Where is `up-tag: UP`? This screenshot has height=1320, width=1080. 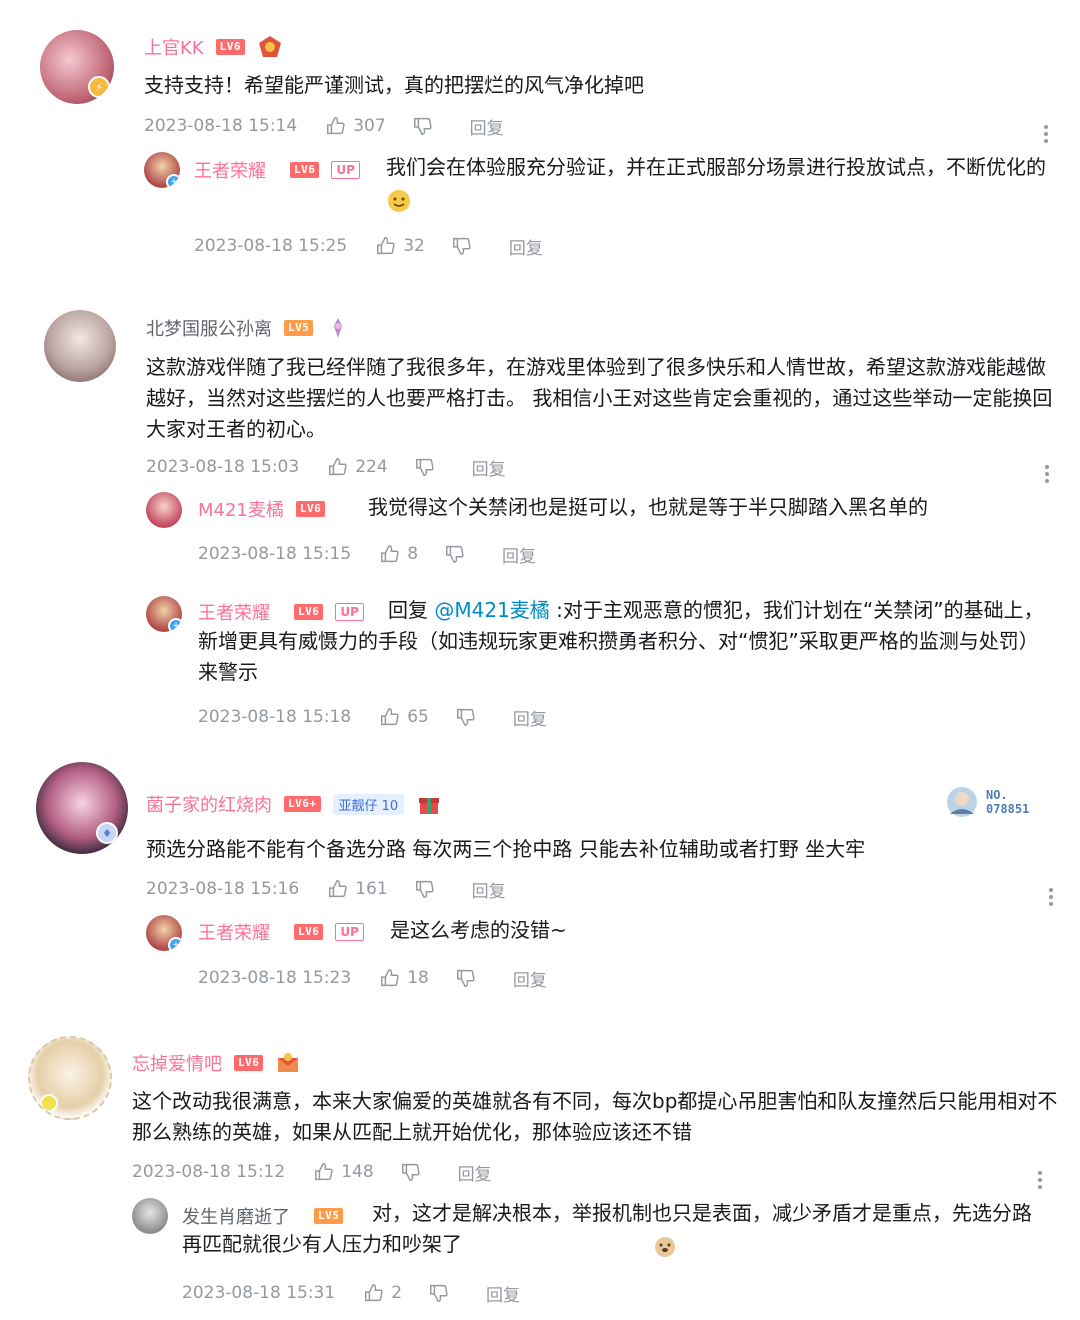
up-tag: UP is located at coordinates (349, 932).